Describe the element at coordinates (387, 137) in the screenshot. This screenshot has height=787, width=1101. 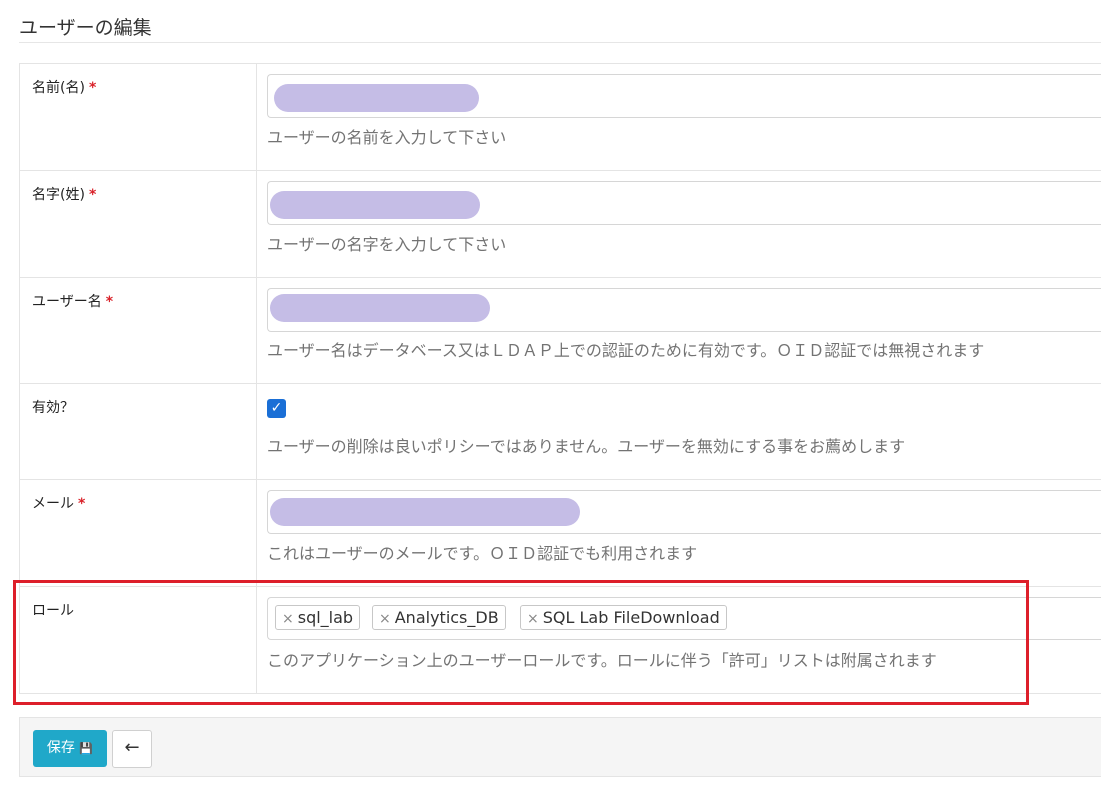
I see `first-name-help: ユーザーの名前を入力して下さい` at that location.